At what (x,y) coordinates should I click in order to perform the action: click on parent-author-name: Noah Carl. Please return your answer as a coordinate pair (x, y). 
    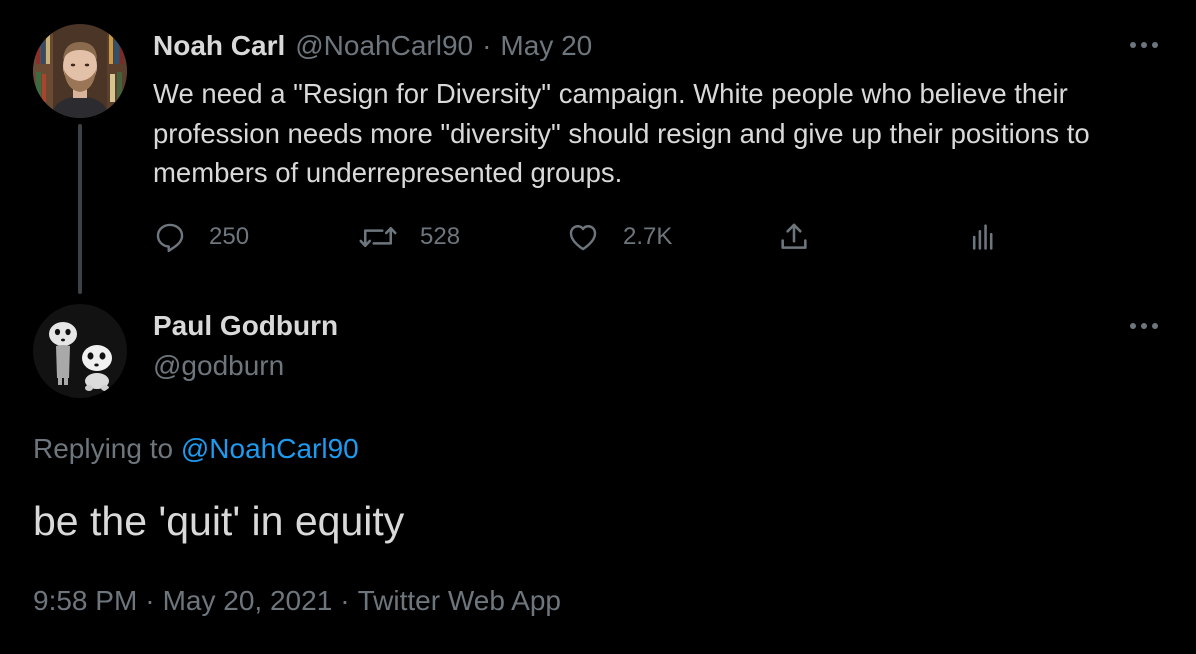
    Looking at the image, I should click on (219, 46).